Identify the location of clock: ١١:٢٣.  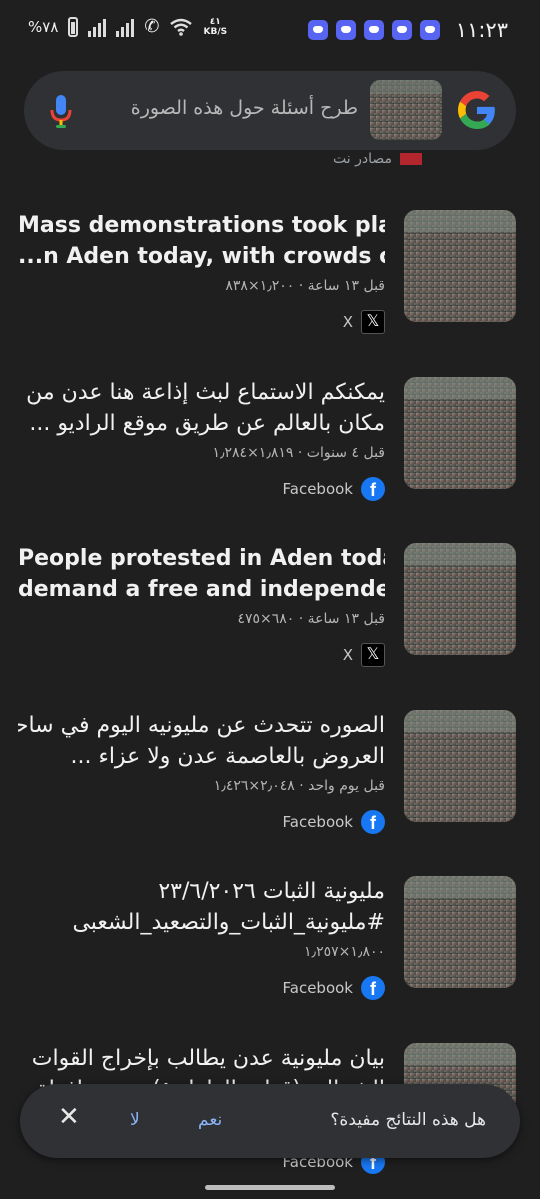
(481, 30).